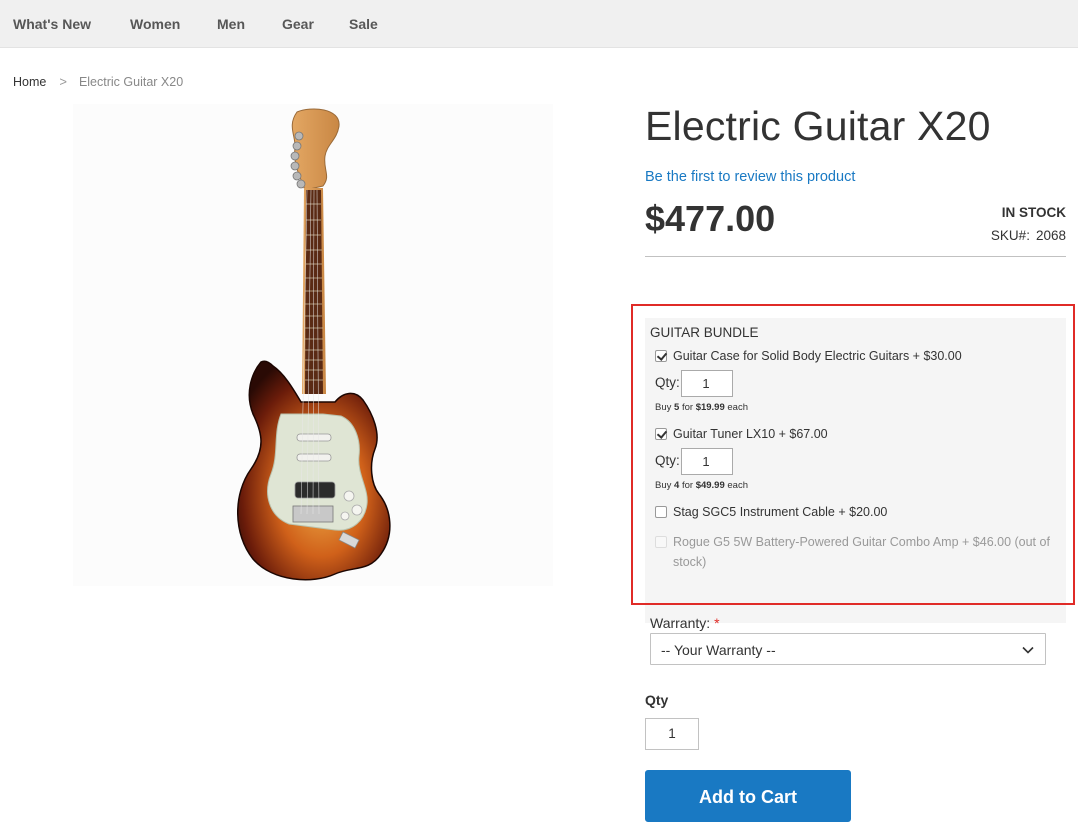  What do you see at coordinates (661, 542) in the screenshot?
I see `combo-amp-checkbox` at bounding box center [661, 542].